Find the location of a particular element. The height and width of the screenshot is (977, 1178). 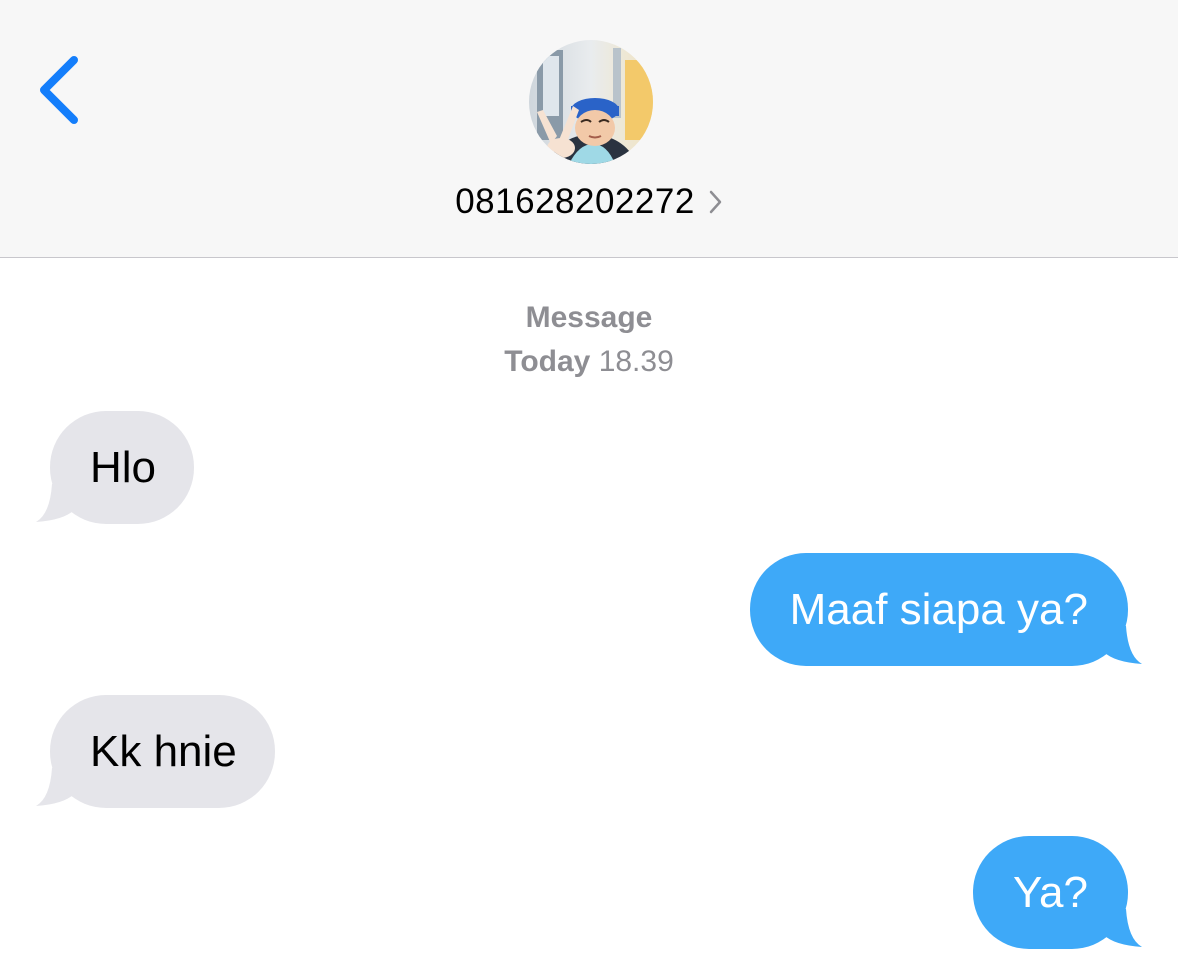

date-time-label: Today 18.39 is located at coordinates (589, 362).